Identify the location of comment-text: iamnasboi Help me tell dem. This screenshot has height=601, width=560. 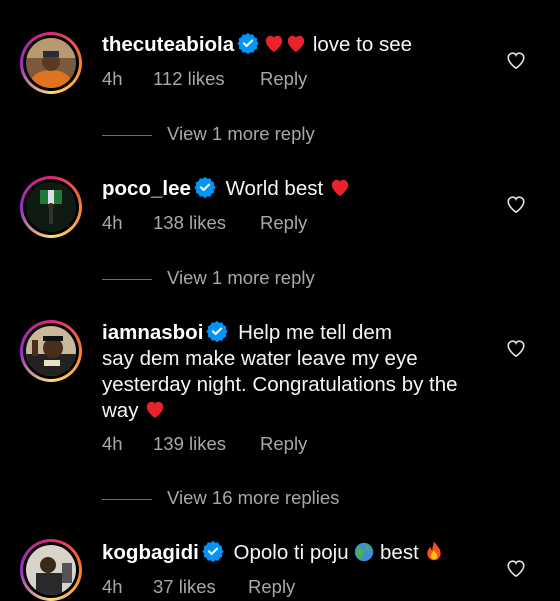
(247, 333).